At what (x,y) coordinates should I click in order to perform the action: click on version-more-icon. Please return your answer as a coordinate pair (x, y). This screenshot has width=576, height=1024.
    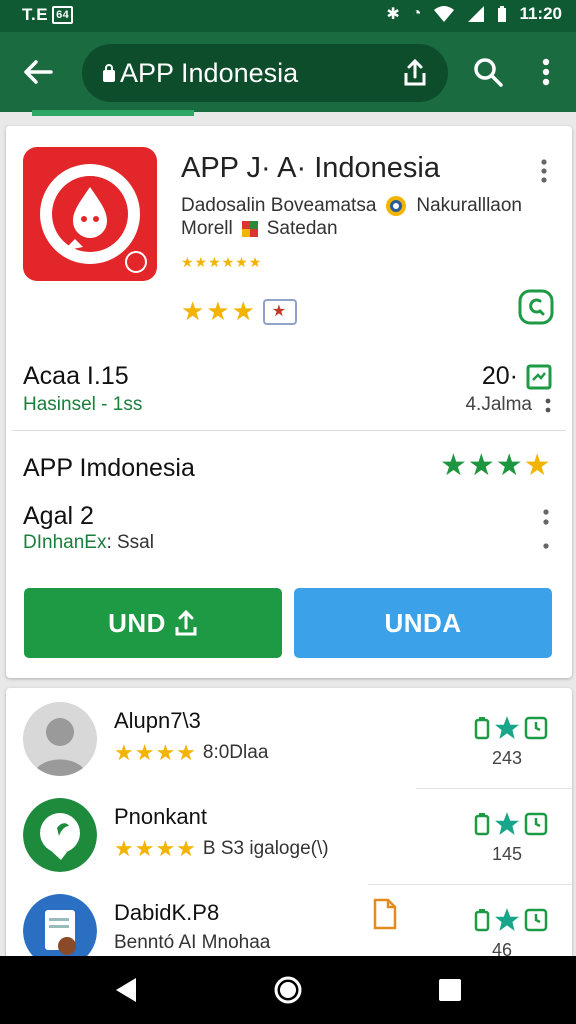
    Looking at the image, I should click on (546, 531).